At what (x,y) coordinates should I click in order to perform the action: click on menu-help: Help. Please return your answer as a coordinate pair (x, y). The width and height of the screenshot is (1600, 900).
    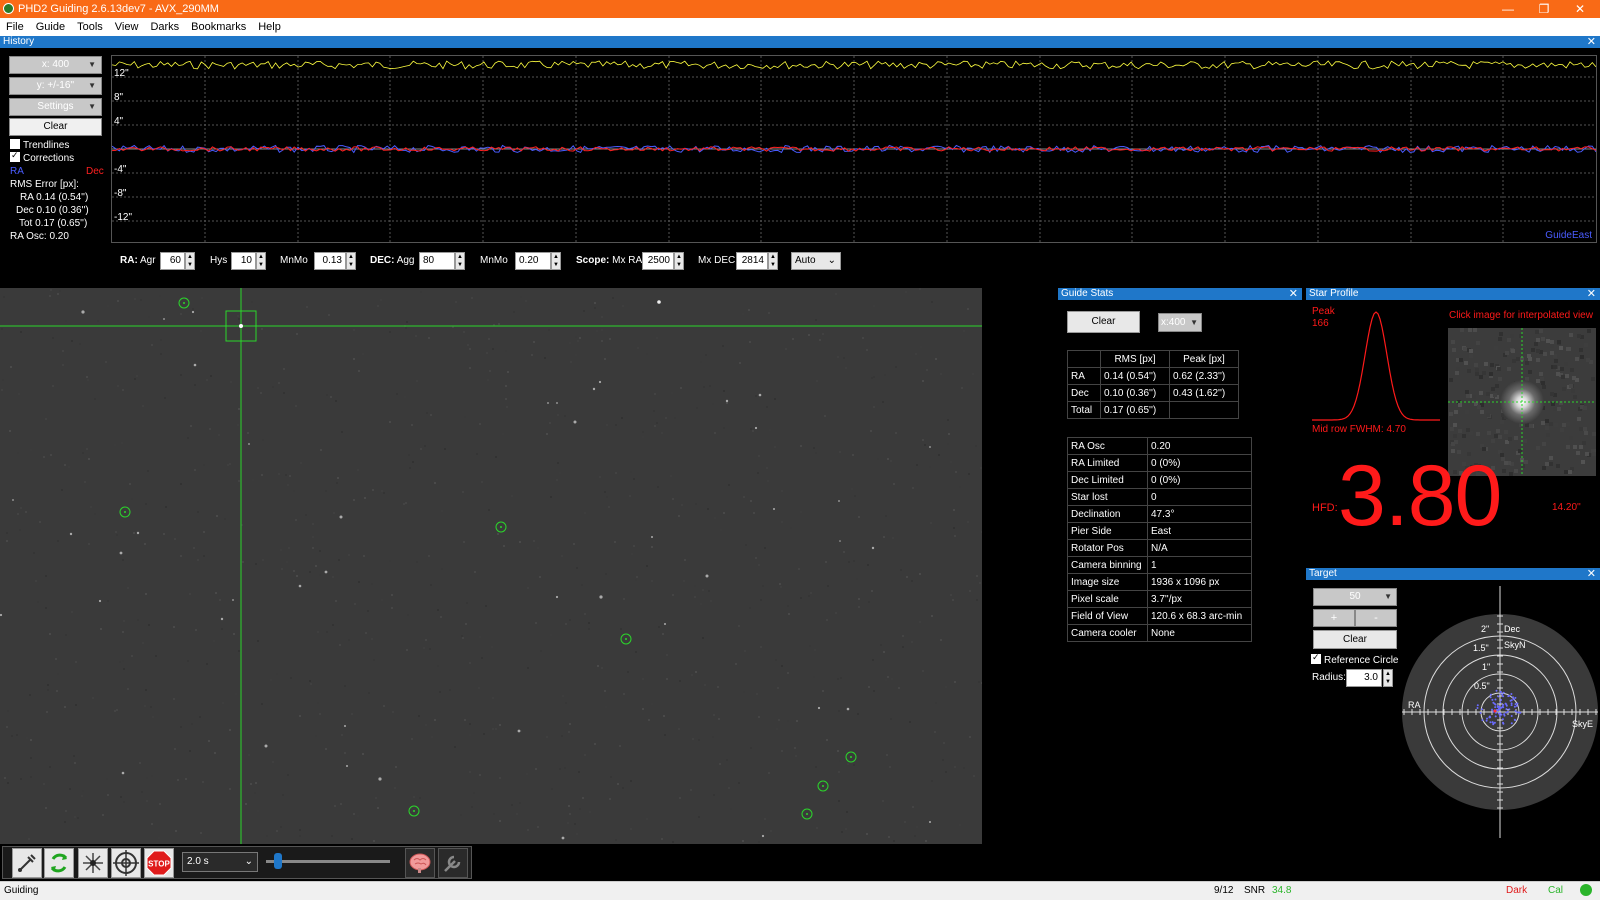
    Looking at the image, I should click on (269, 25).